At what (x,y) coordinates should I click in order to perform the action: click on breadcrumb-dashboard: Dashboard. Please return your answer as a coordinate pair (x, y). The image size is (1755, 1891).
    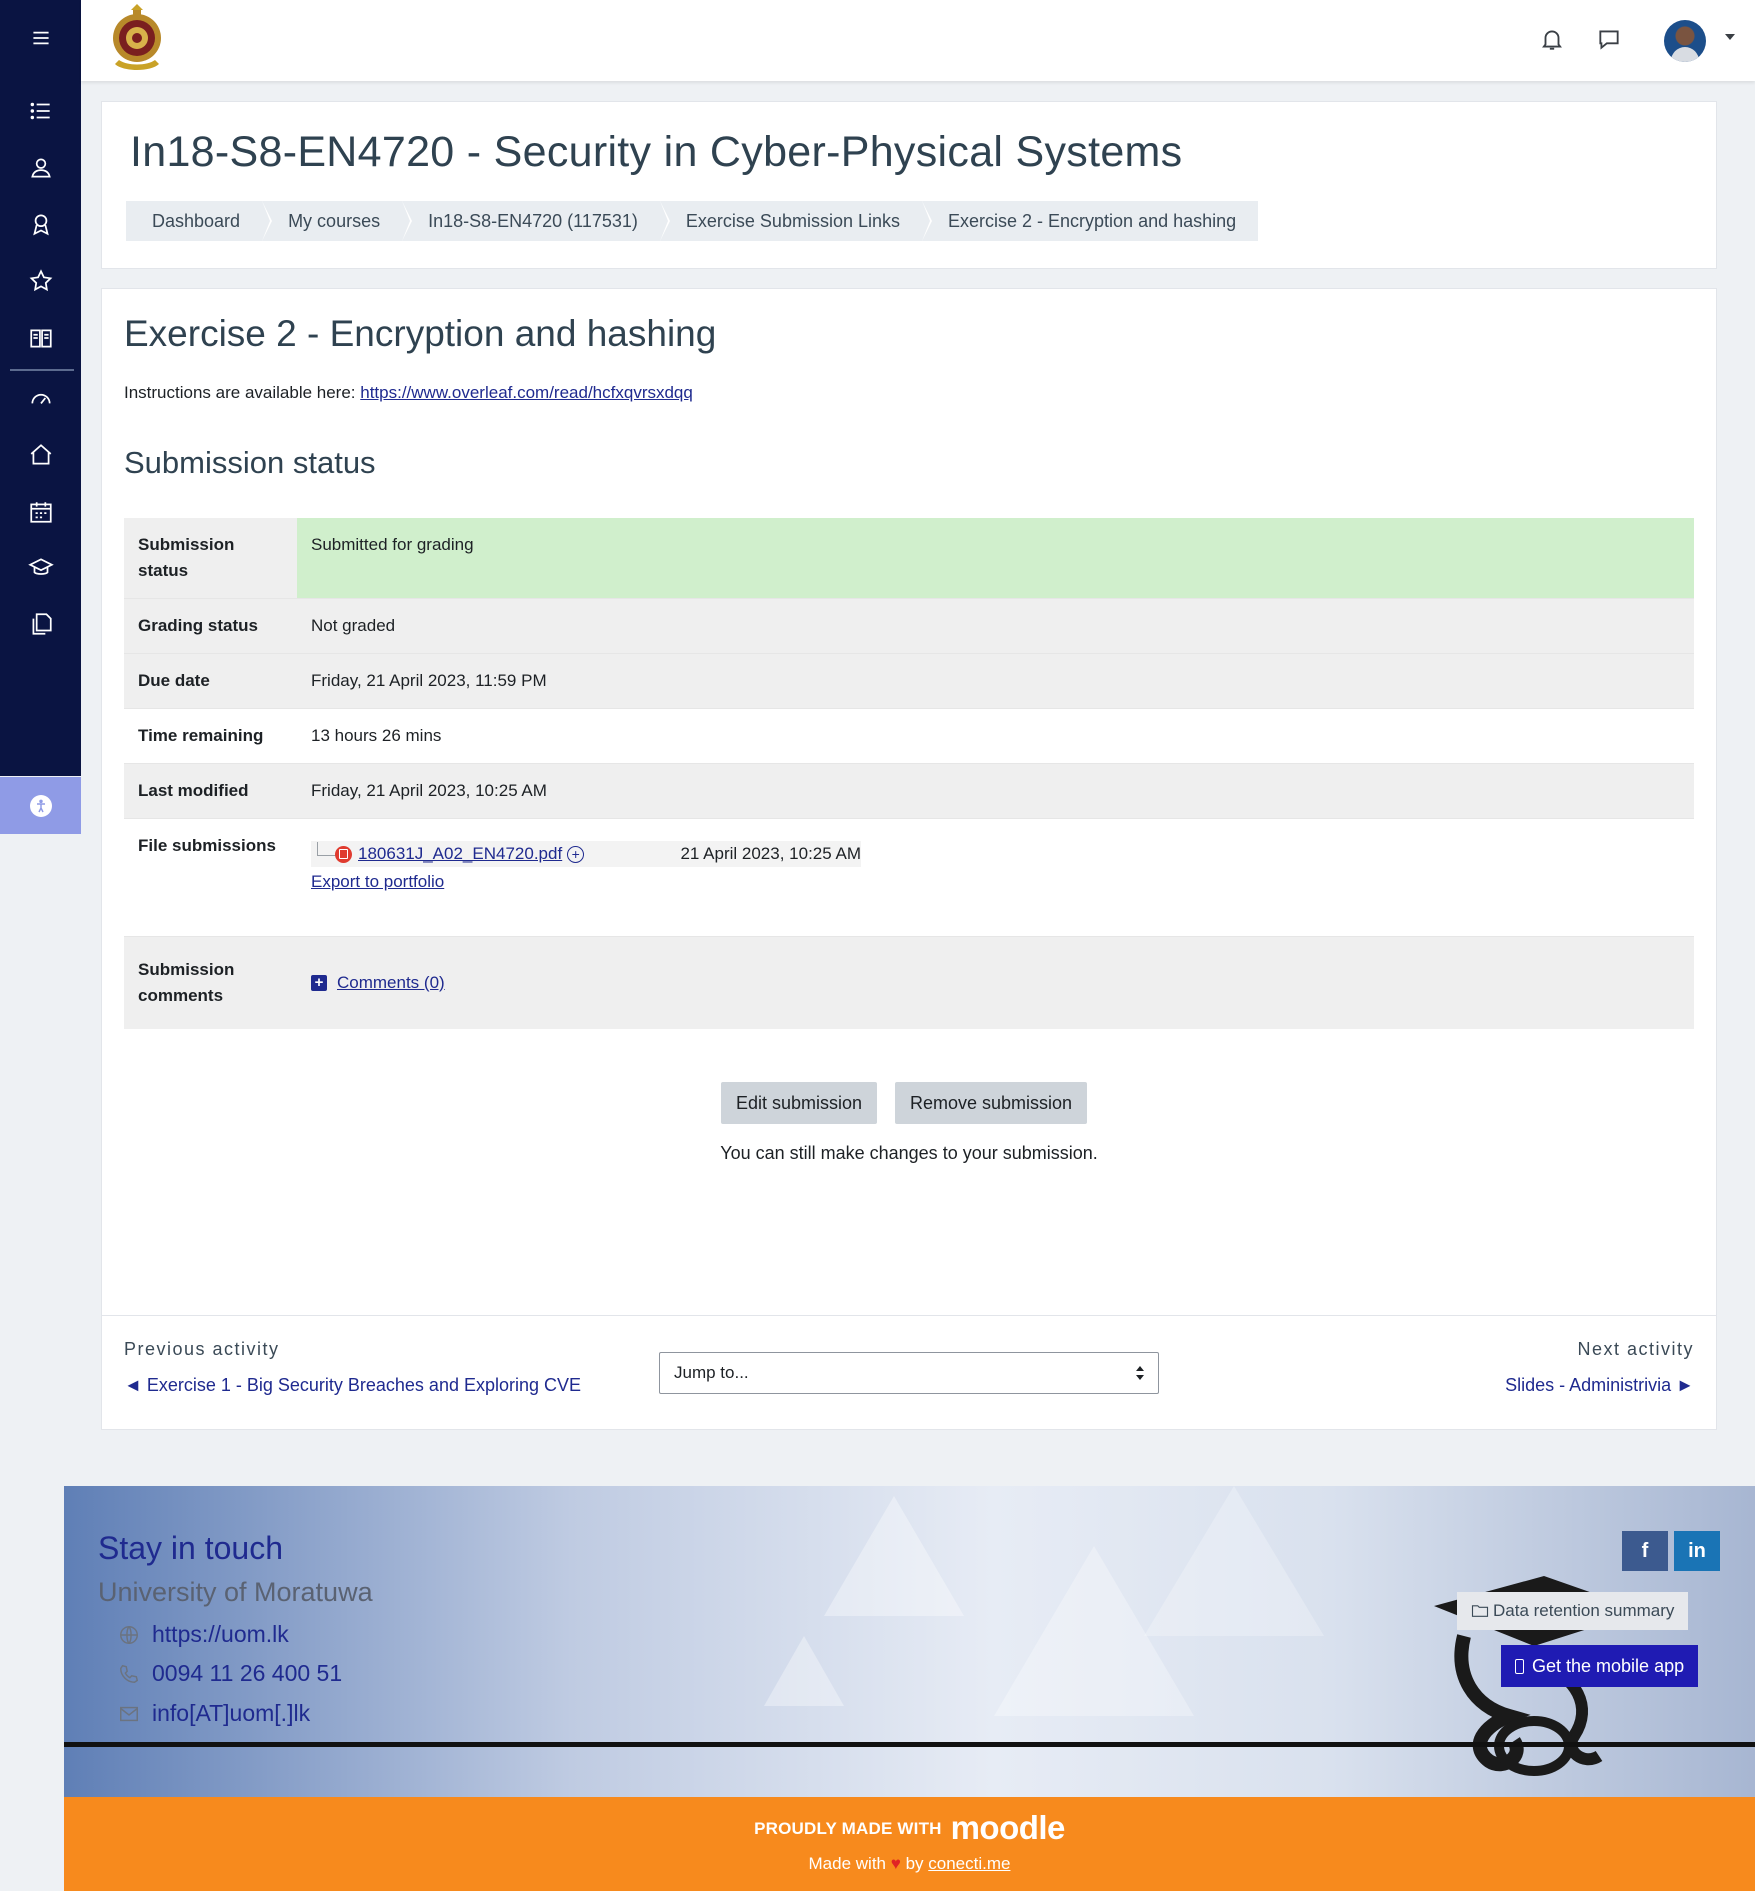
    Looking at the image, I should click on (199, 221).